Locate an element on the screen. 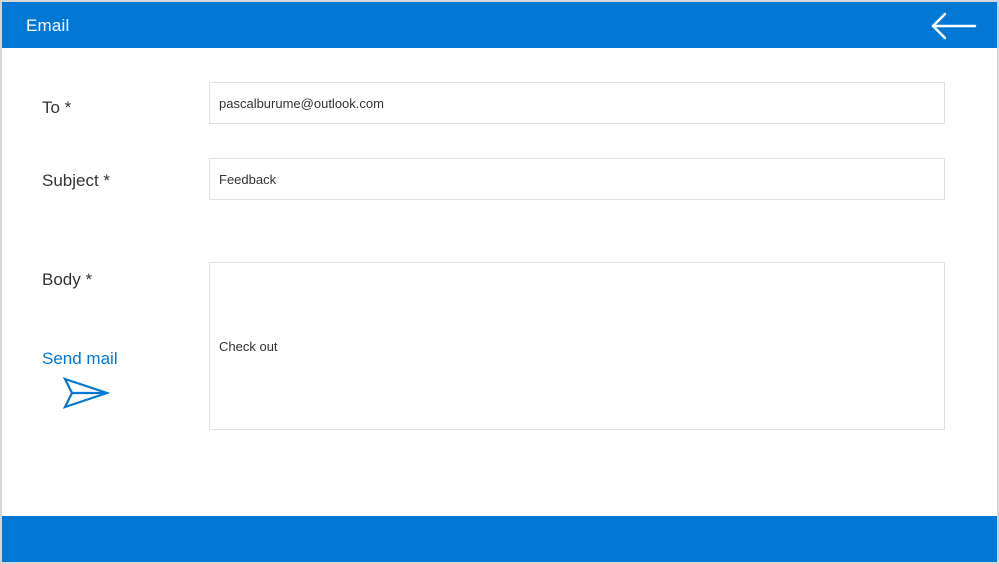 This screenshot has width=999, height=564. subject-label: Subject * is located at coordinates (76, 180).